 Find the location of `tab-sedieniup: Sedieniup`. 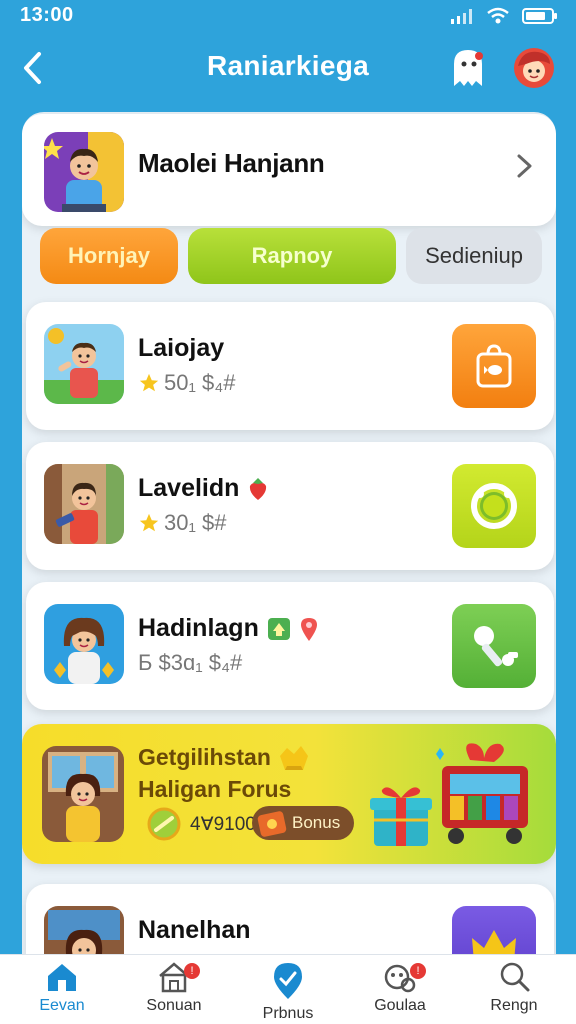

tab-sedieniup: Sedieniup is located at coordinates (474, 256).